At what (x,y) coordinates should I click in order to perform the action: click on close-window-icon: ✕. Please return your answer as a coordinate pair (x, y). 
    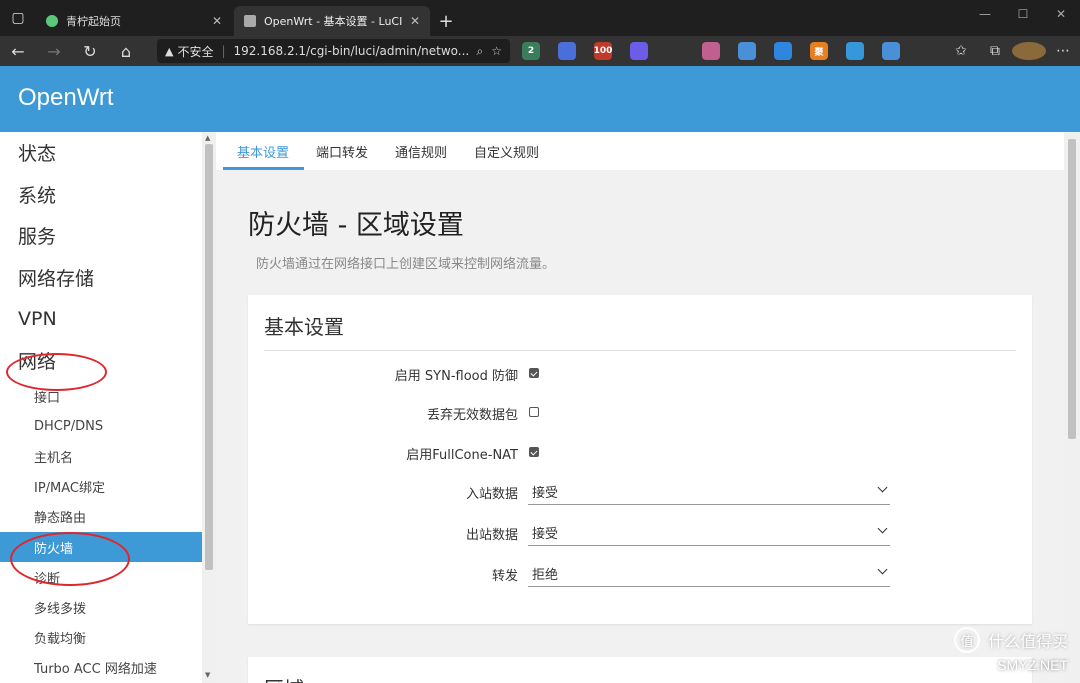
    Looking at the image, I should click on (1061, 14).